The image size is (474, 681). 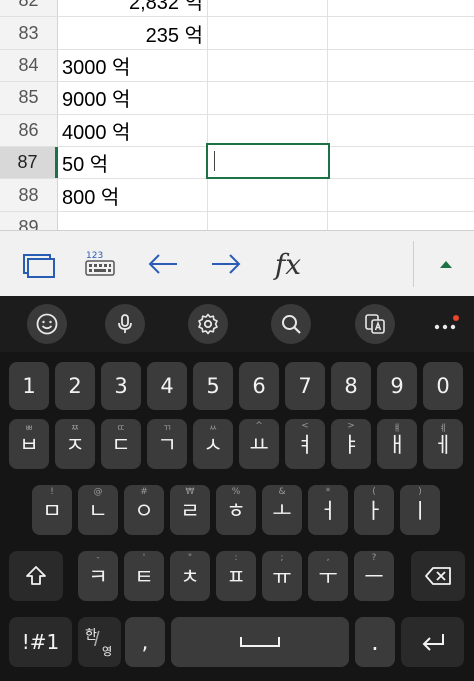 I want to click on letter-key: ; ㅠ, so click(x=282, y=576).